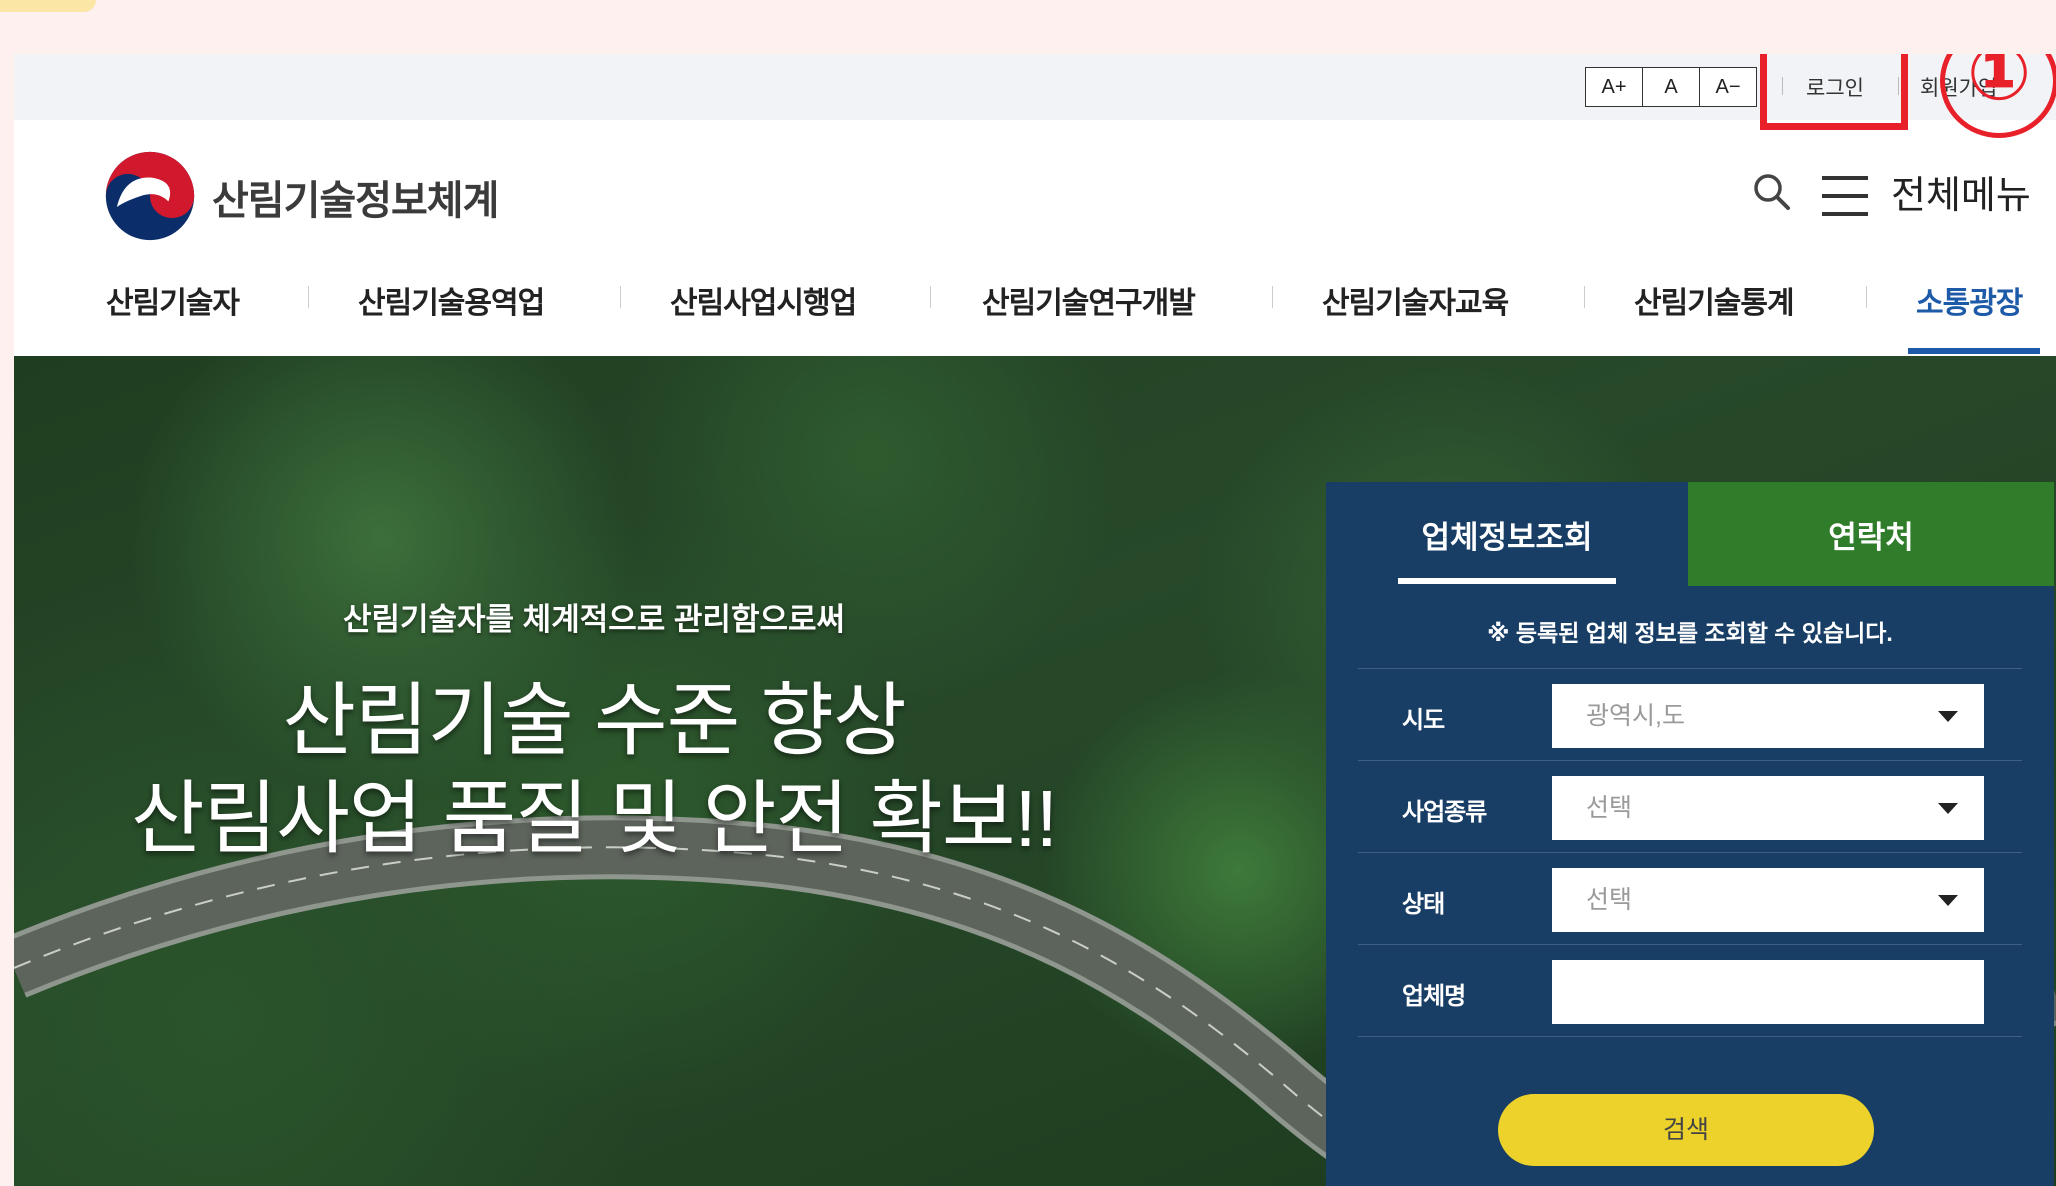 The image size is (2056, 1186). Describe the element at coordinates (1969, 300) in the screenshot. I see `nav-item-communication-plaza: 소통광장` at that location.